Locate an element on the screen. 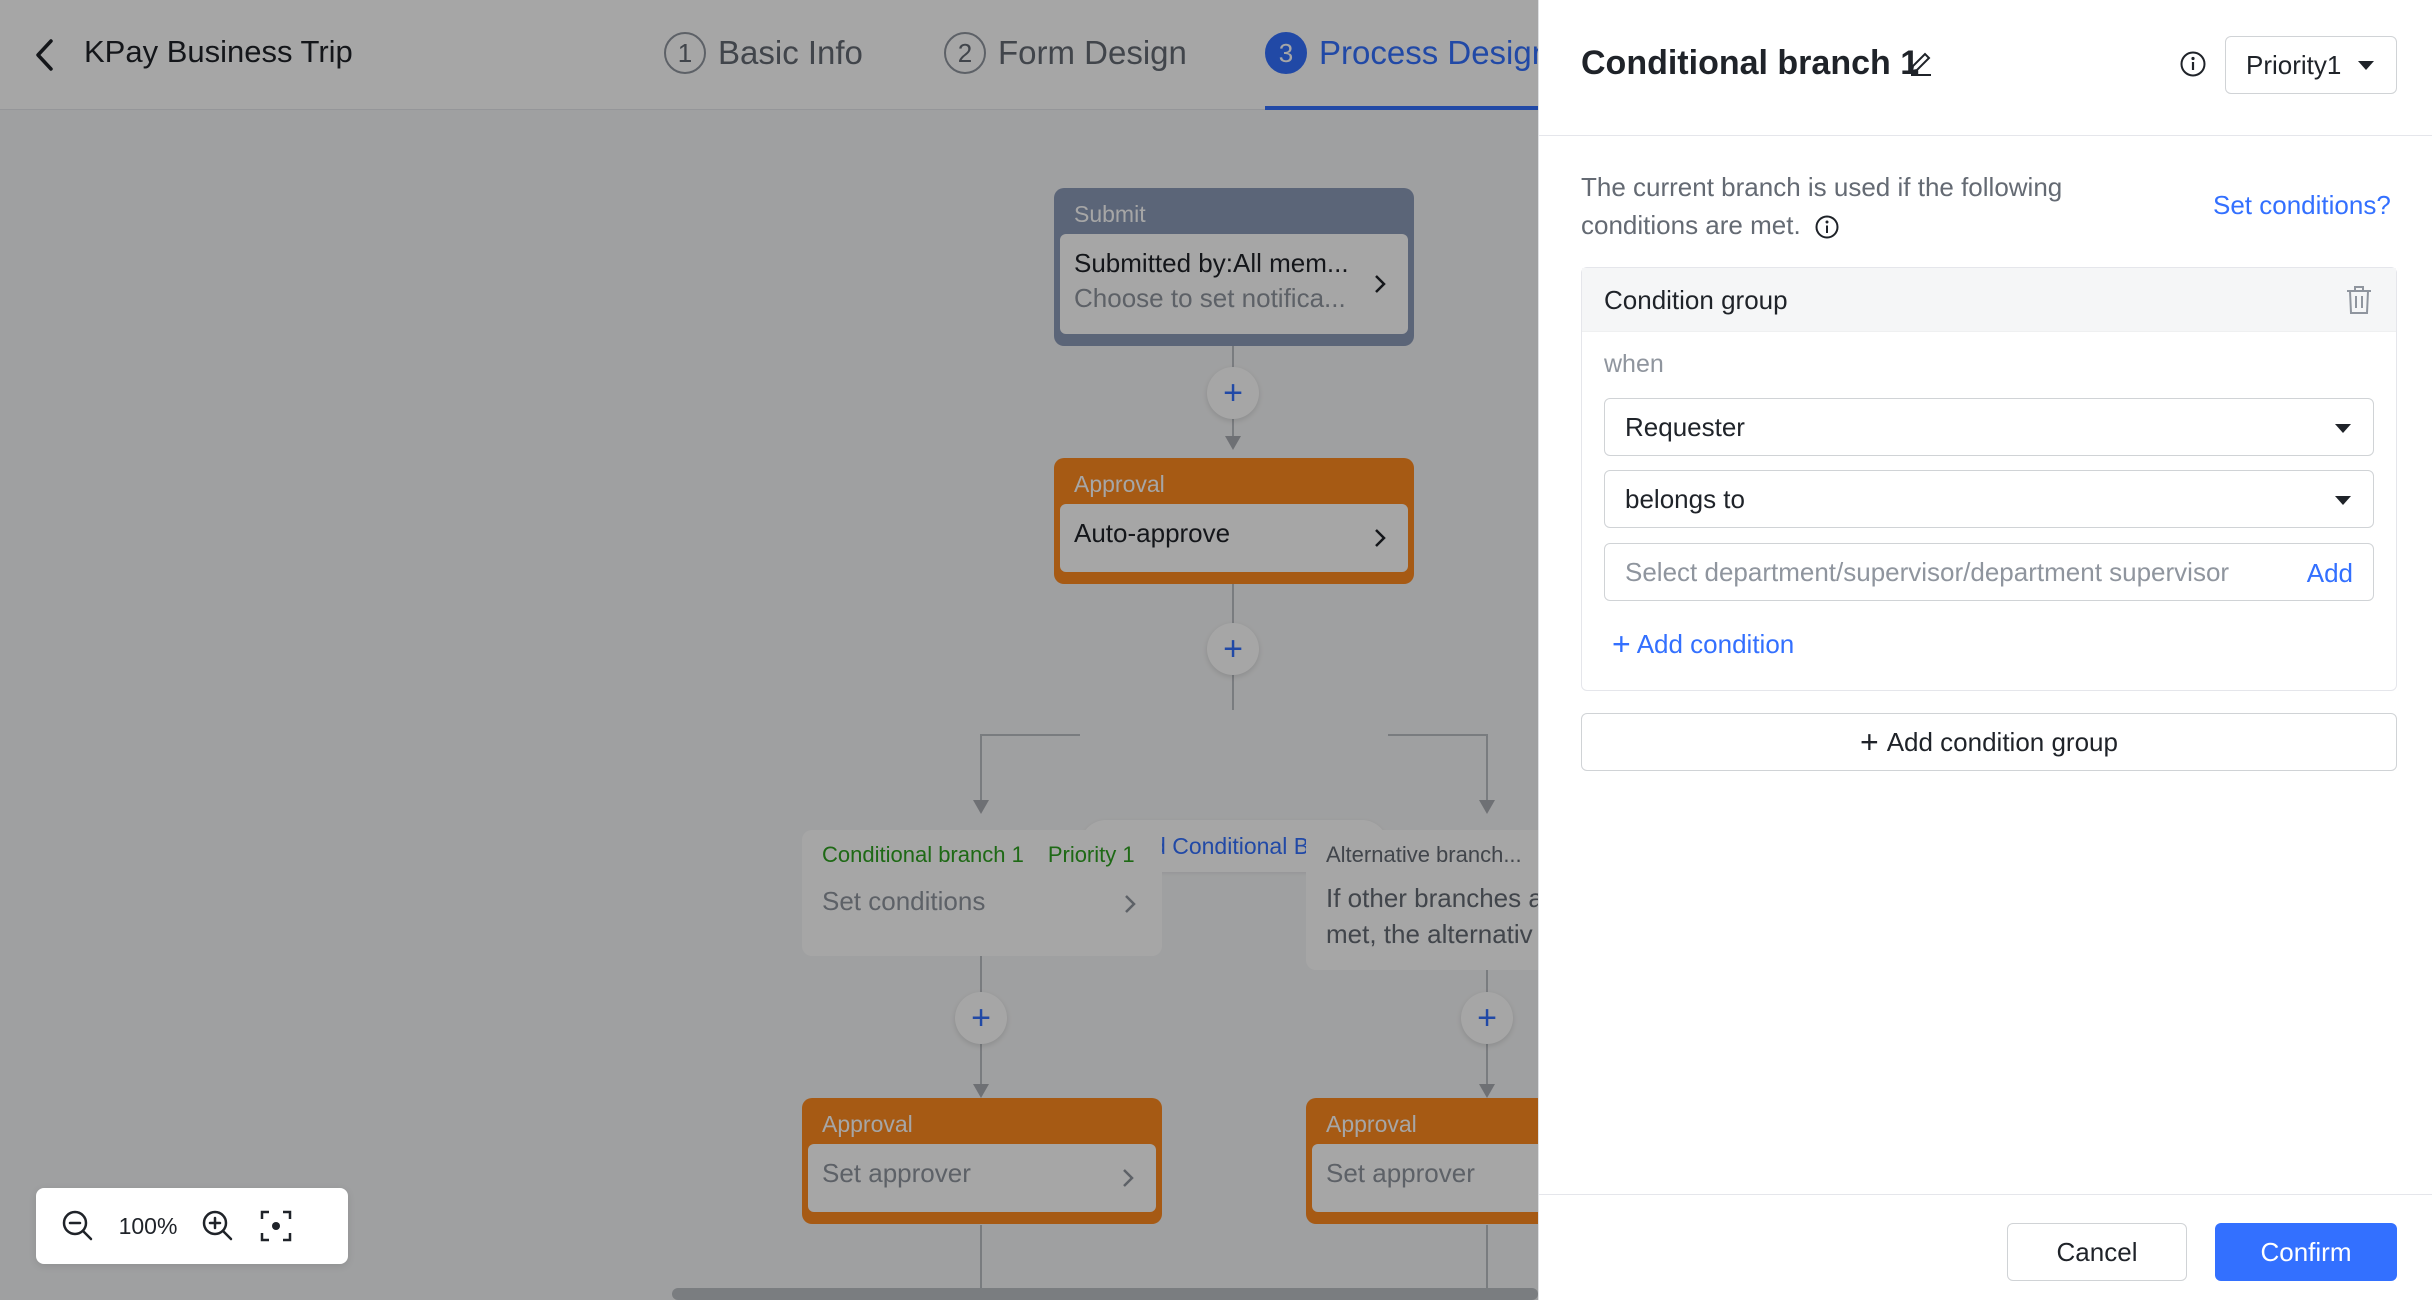 This screenshot has width=2432, height=1300. zoom-controls: 100% is located at coordinates (192, 1226).